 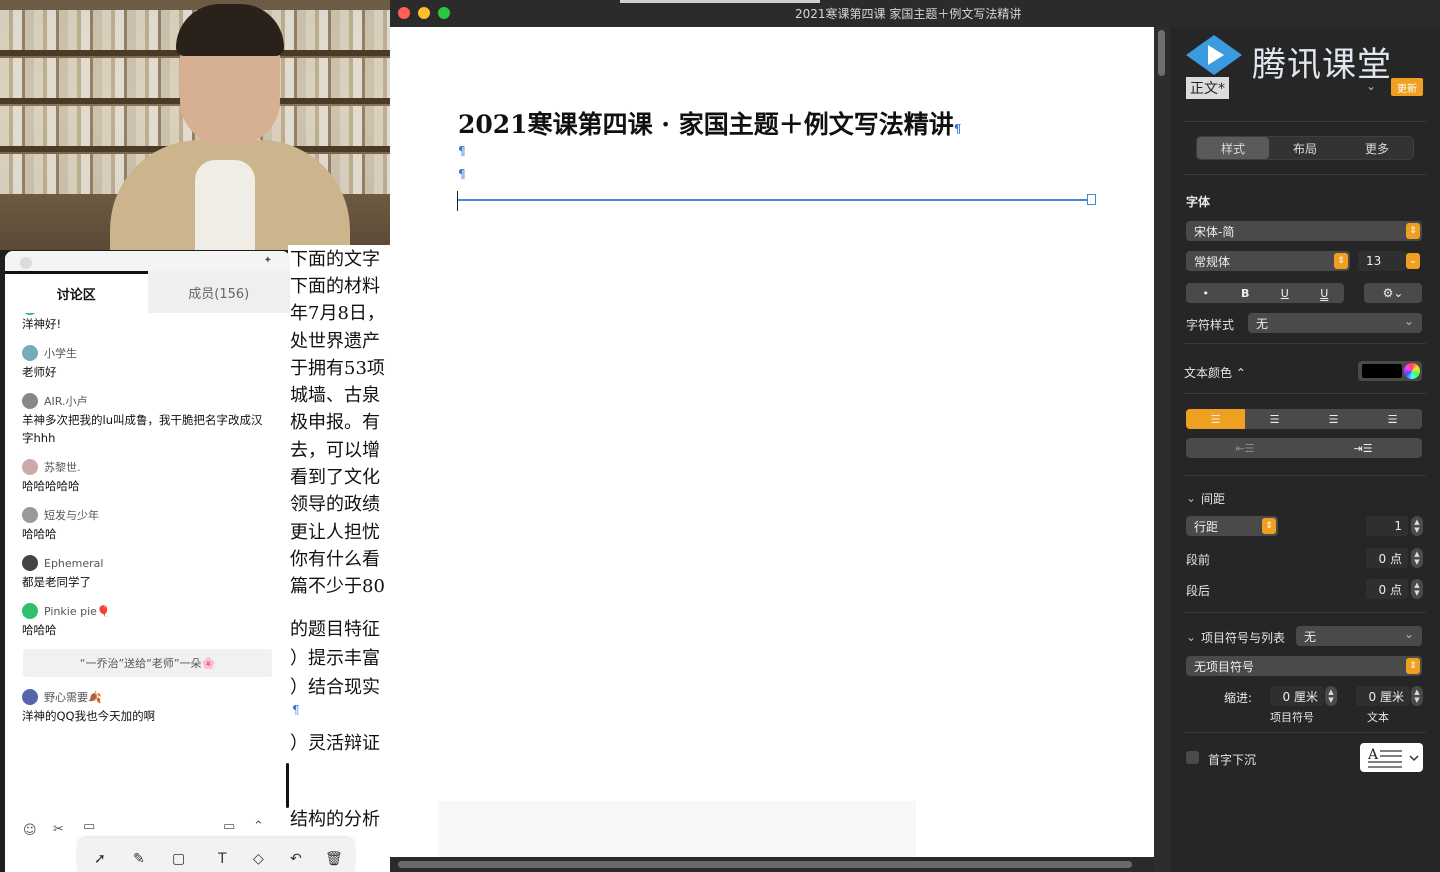 What do you see at coordinates (1091, 199) in the screenshot?
I see `rule-handle-icon` at bounding box center [1091, 199].